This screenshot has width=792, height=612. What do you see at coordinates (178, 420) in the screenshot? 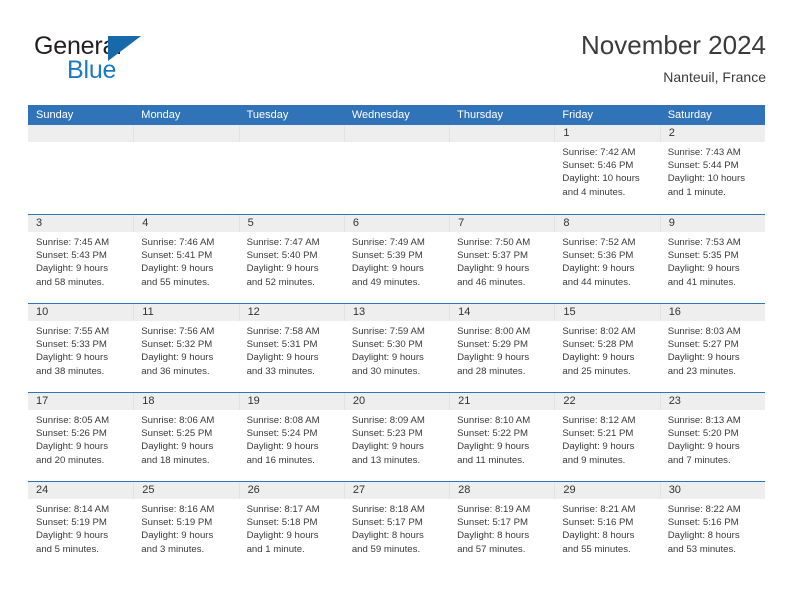
I see `sunrise-time: Sunrise: 8:06 AM` at bounding box center [178, 420].